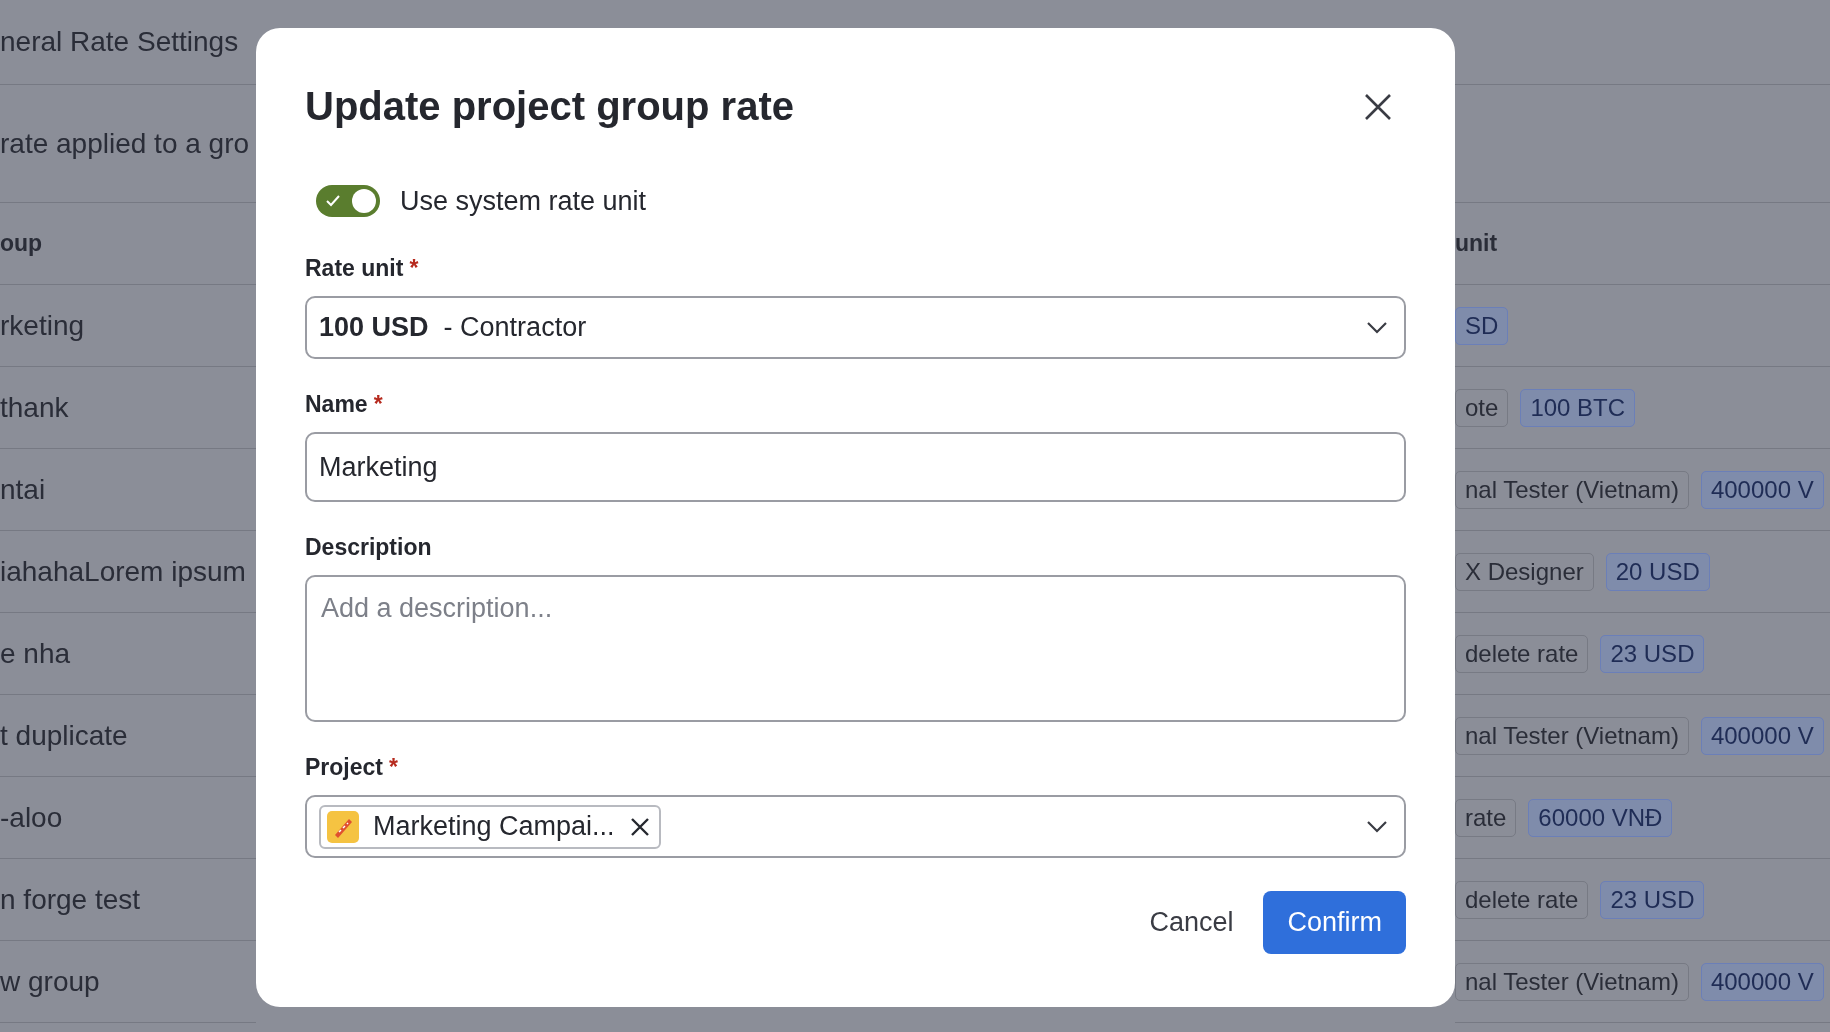  What do you see at coordinates (1482, 325) in the screenshot?
I see `rate-tag: SD` at bounding box center [1482, 325].